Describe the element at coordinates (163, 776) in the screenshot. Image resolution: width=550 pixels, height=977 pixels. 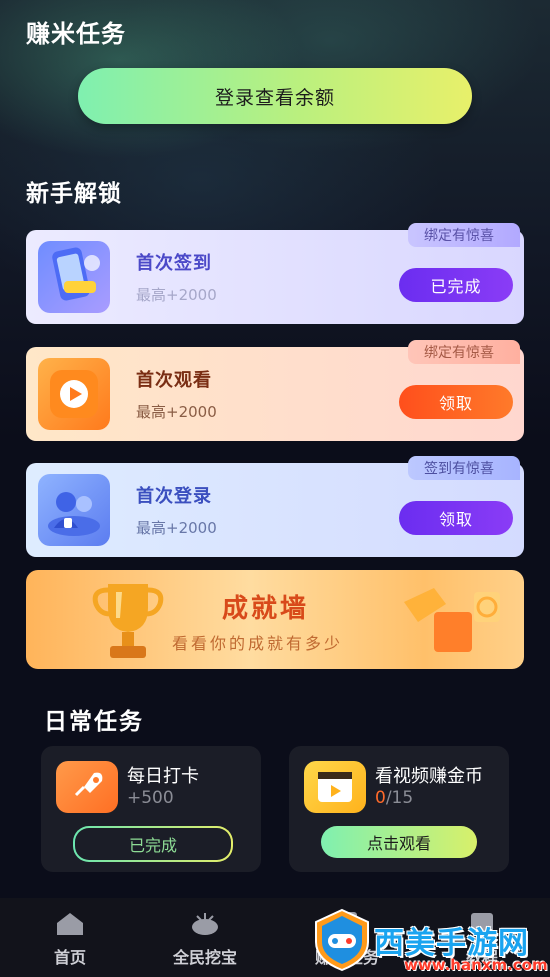
I see `daily-task-name: 每日打卡` at that location.